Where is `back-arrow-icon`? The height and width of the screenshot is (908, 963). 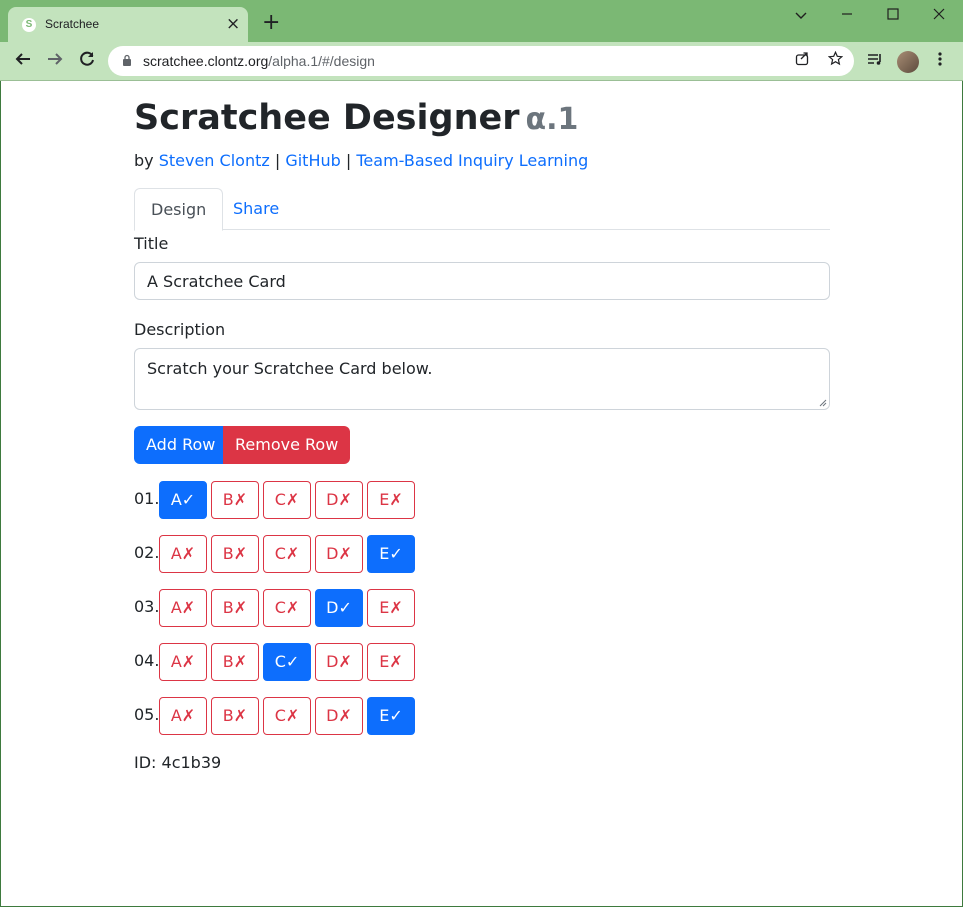
back-arrow-icon is located at coordinates (23, 61).